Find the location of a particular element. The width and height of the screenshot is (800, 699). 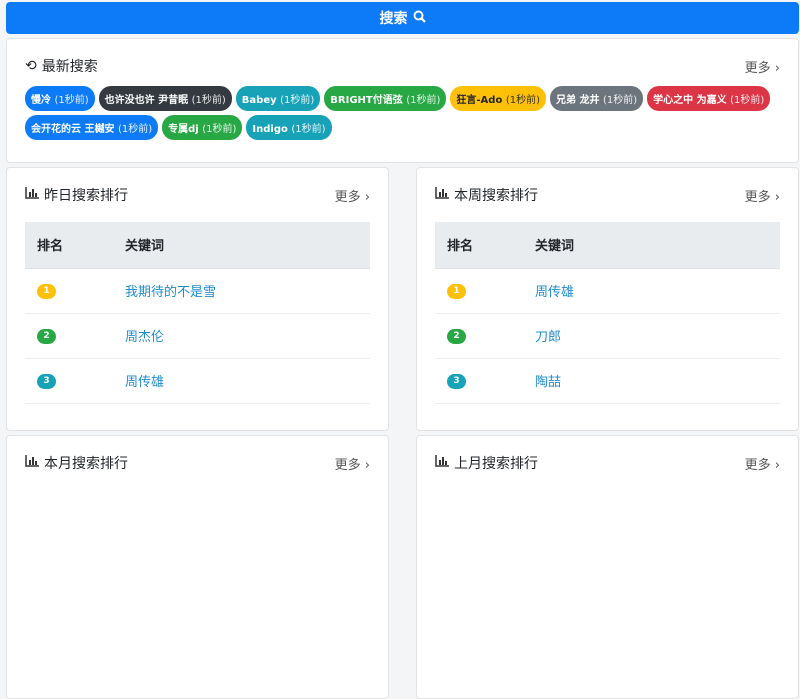

table-row: 3 周传雄 is located at coordinates (197, 381).